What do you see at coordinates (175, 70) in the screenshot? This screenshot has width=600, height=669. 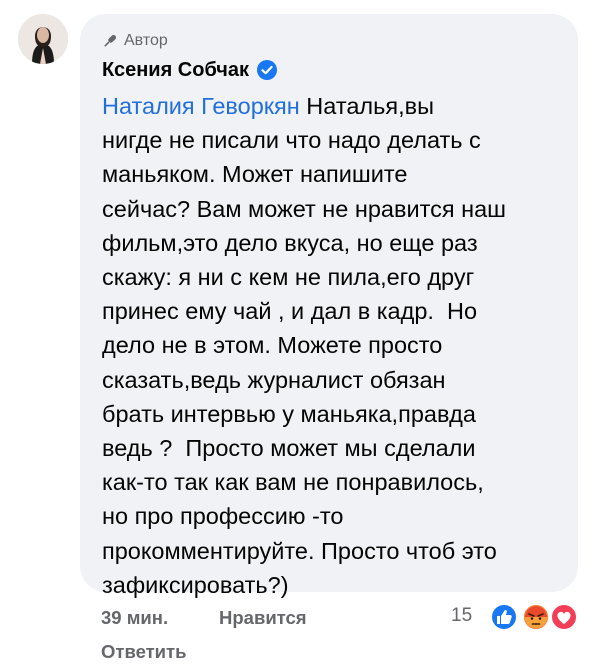 I see `author-name: Ксения Собчак` at bounding box center [175, 70].